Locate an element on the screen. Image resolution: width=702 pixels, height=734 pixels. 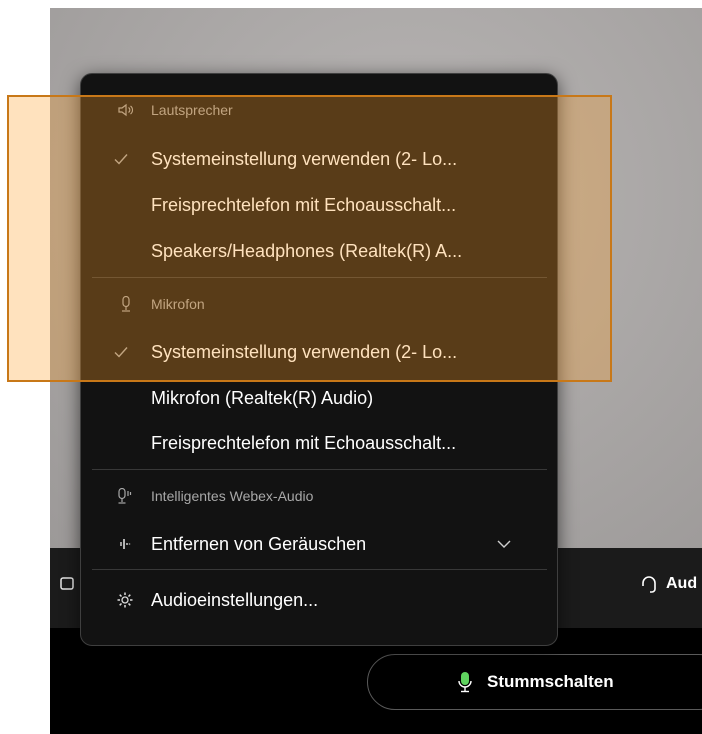
share-icon is located at coordinates (68, 584).